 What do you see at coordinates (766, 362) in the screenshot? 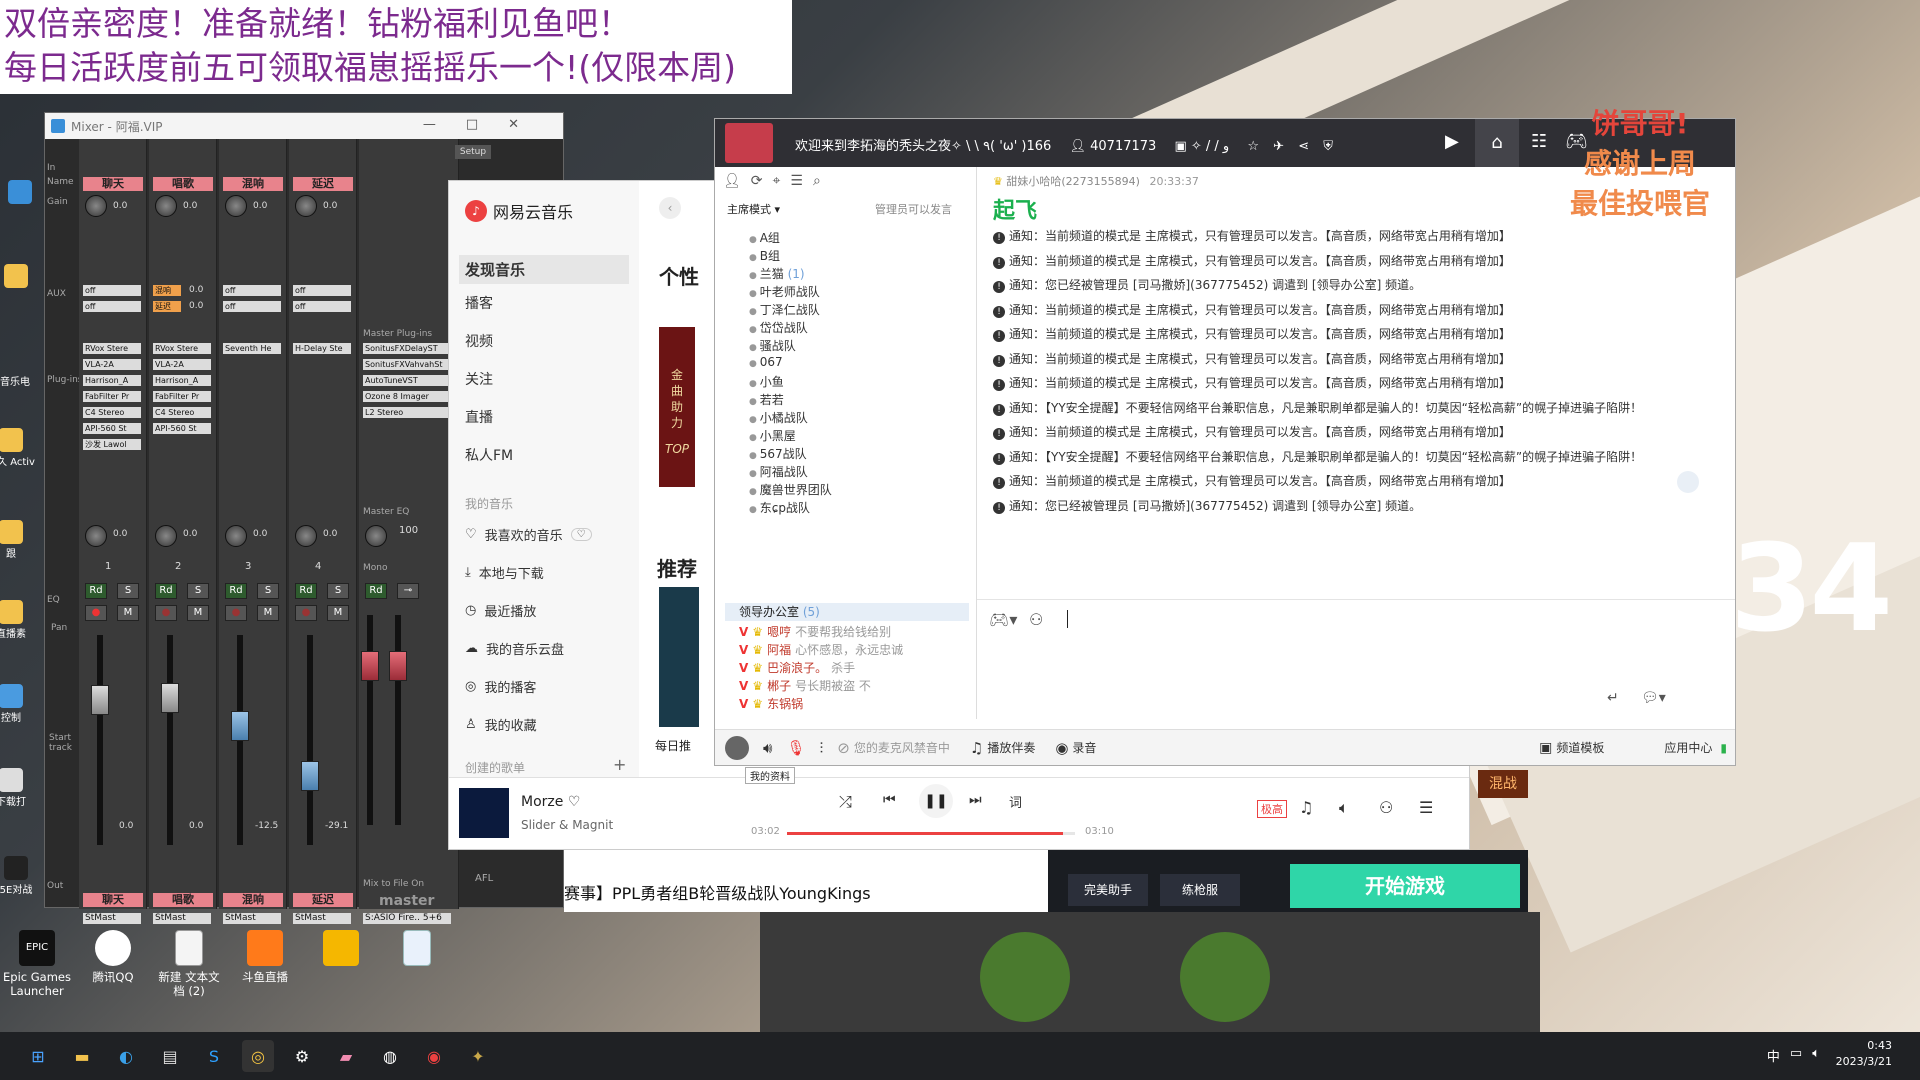
I see `channel-item: ● 067` at bounding box center [766, 362].